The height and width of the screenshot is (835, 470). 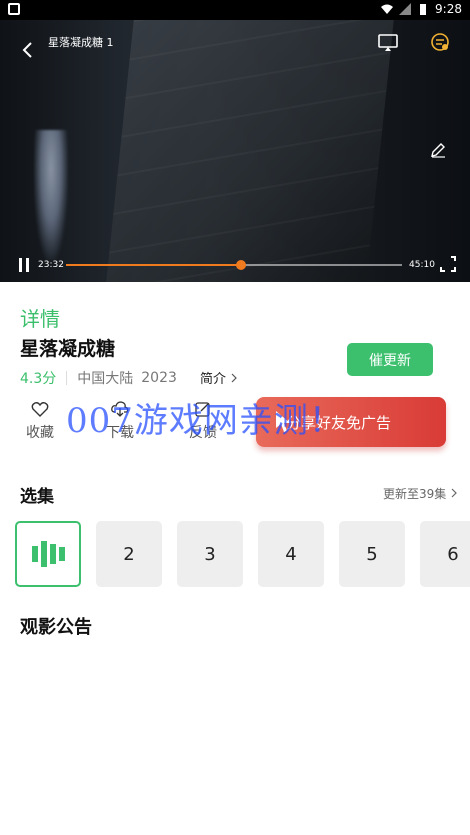 I want to click on episode-number: 3, so click(x=210, y=554).